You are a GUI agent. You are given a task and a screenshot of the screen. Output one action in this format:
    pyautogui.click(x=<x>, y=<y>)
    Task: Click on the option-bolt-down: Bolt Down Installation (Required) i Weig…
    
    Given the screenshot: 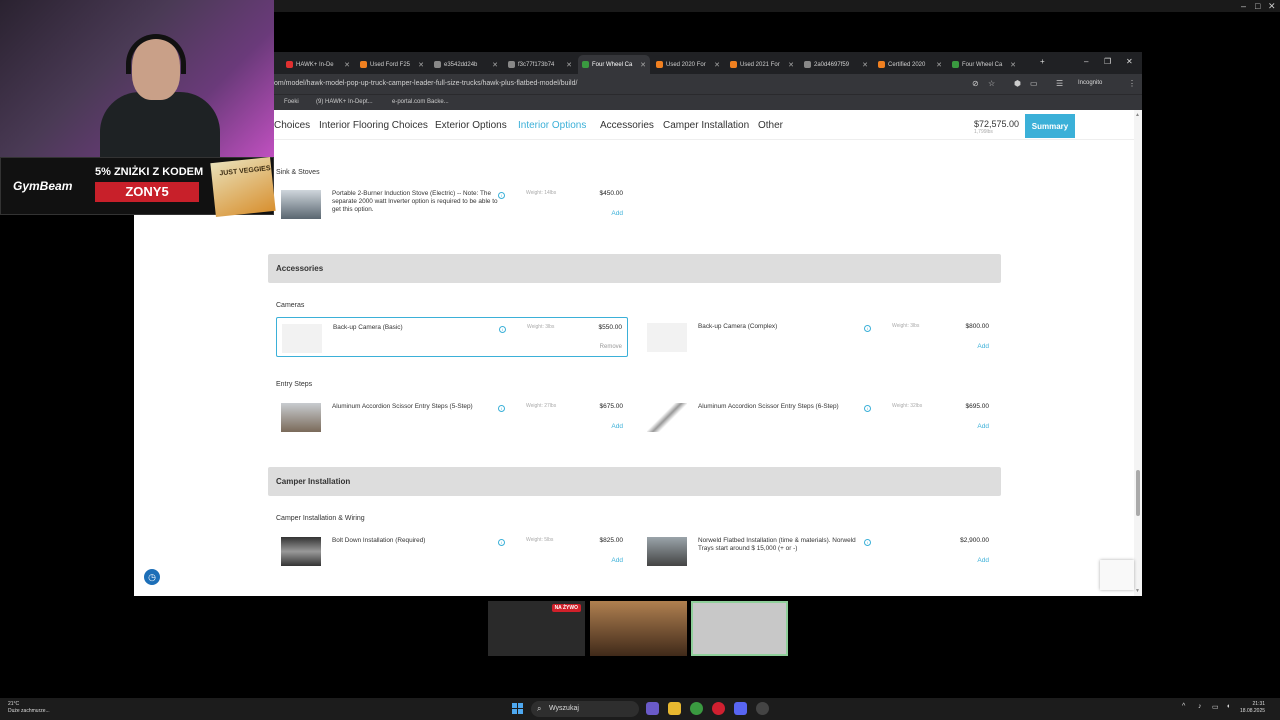 What is the action you would take?
    pyautogui.click(x=452, y=551)
    